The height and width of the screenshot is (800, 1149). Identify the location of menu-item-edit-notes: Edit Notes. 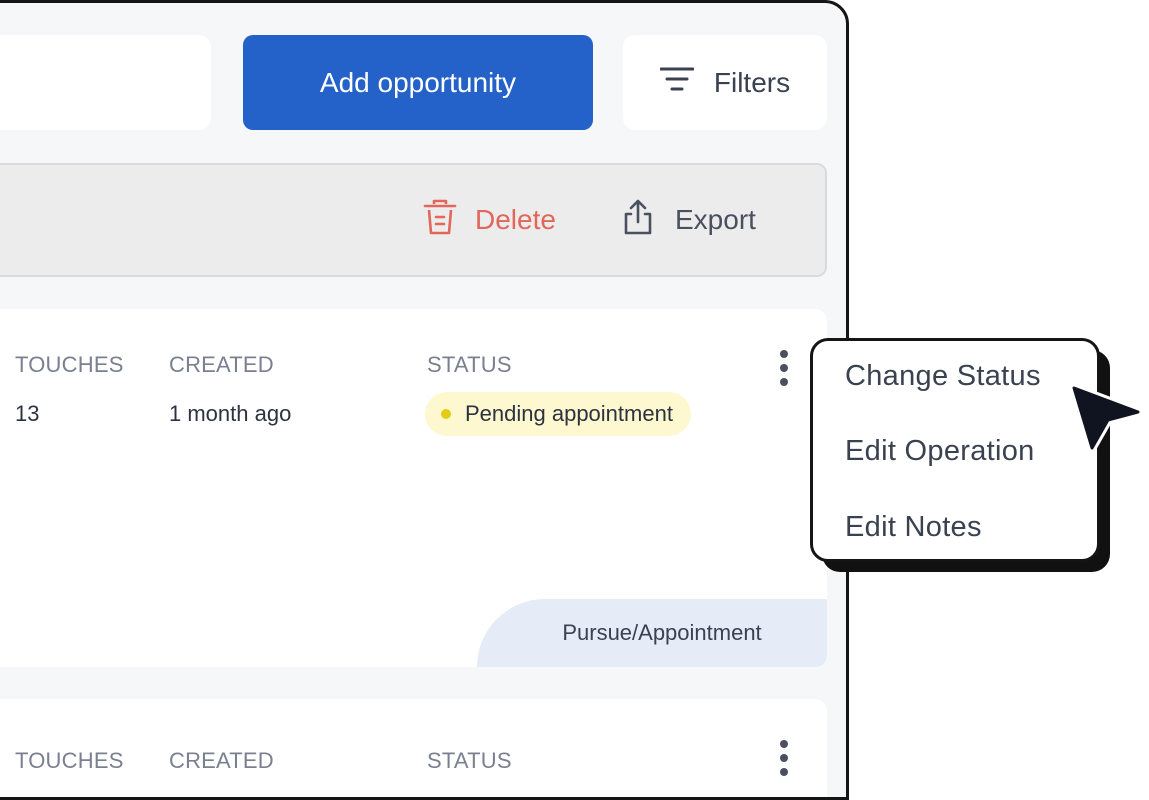
(913, 527).